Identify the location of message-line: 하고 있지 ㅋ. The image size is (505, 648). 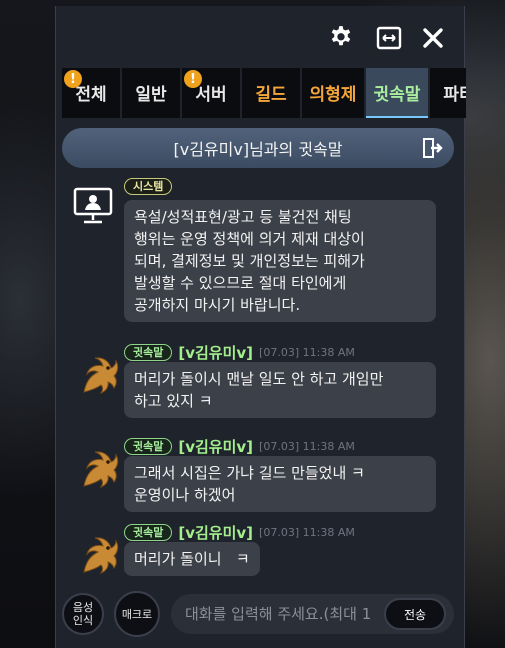
(173, 401).